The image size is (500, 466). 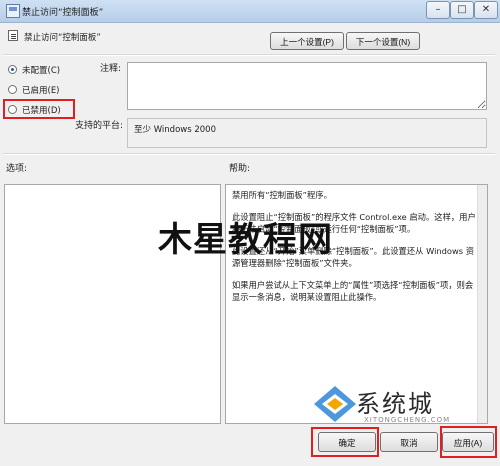 I want to click on brand-text: 系统城, so click(x=395, y=404).